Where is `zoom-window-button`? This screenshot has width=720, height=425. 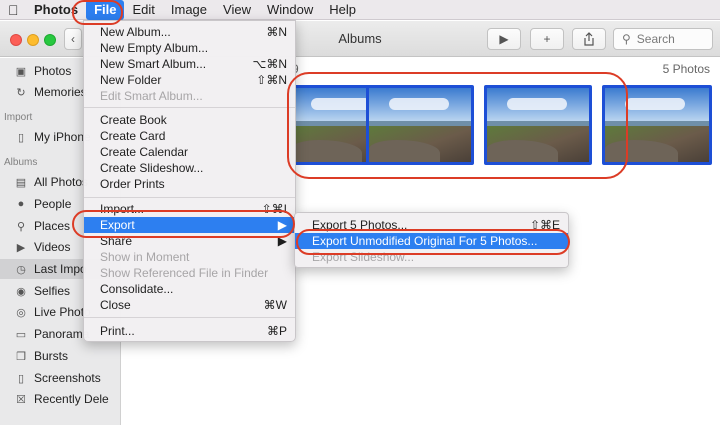
zoom-window-button is located at coordinates (50, 40).